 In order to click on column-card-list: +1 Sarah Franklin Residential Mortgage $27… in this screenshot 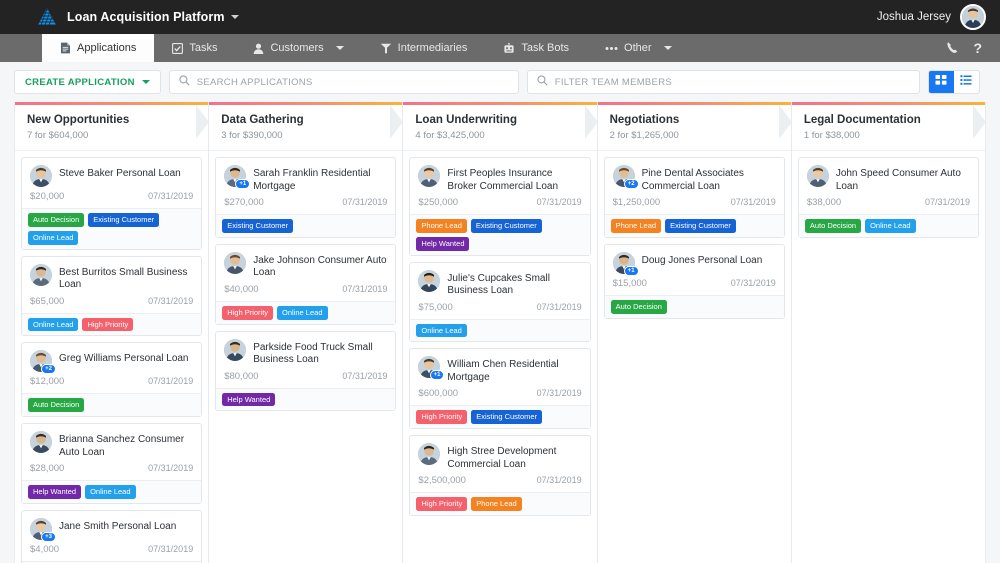, I will do `click(305, 357)`.